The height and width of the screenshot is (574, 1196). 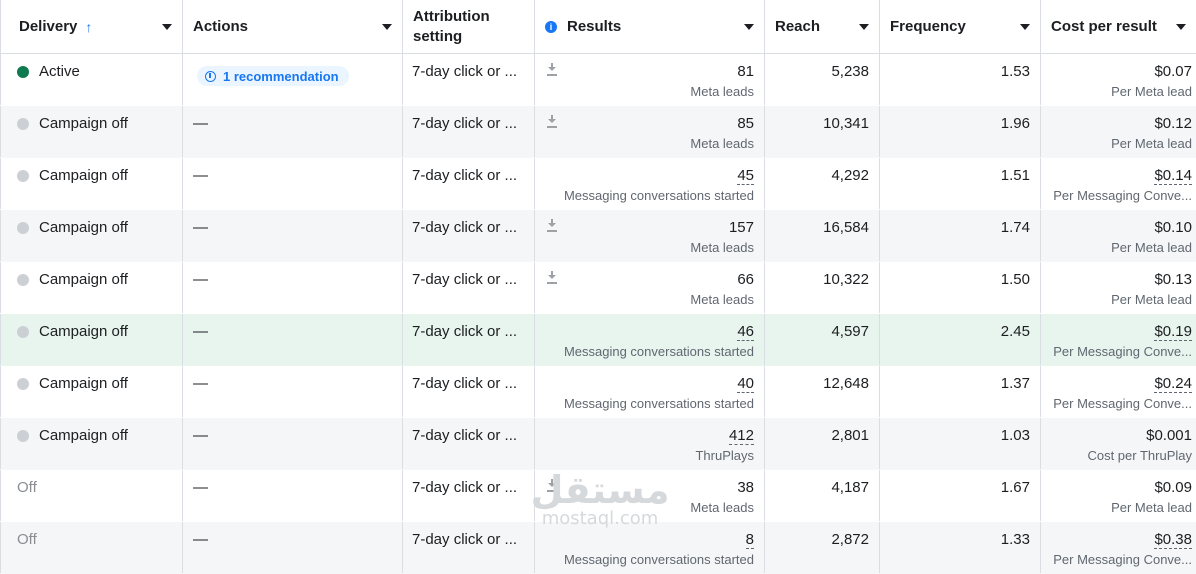 I want to click on reach-cell: 4,187, so click(x=822, y=495).